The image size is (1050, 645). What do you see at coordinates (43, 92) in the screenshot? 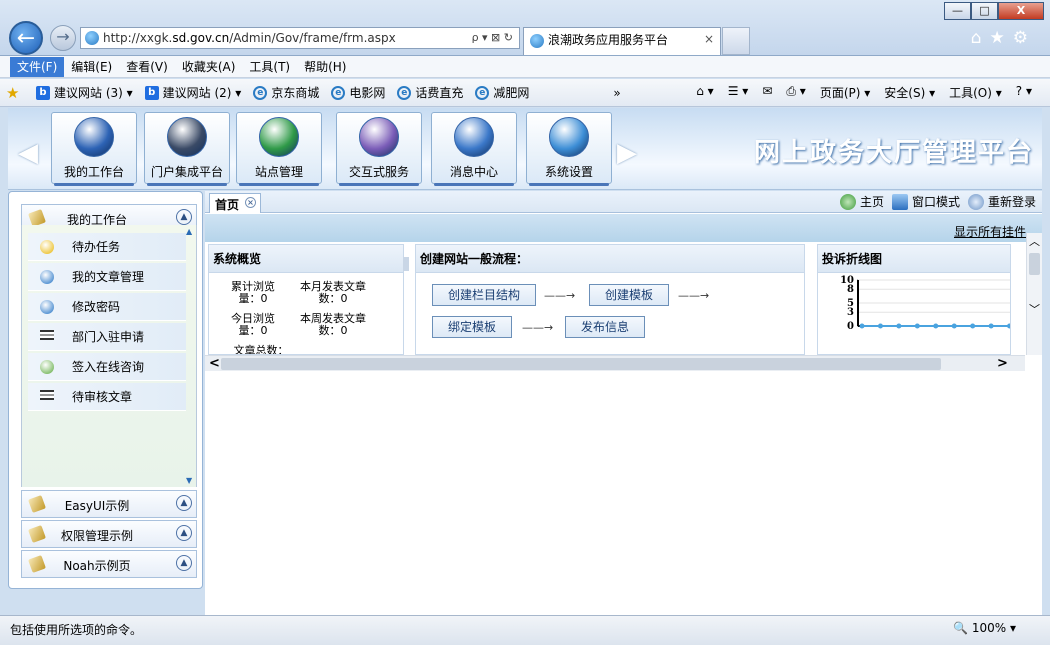
I see `bing-icon: b` at bounding box center [43, 92].